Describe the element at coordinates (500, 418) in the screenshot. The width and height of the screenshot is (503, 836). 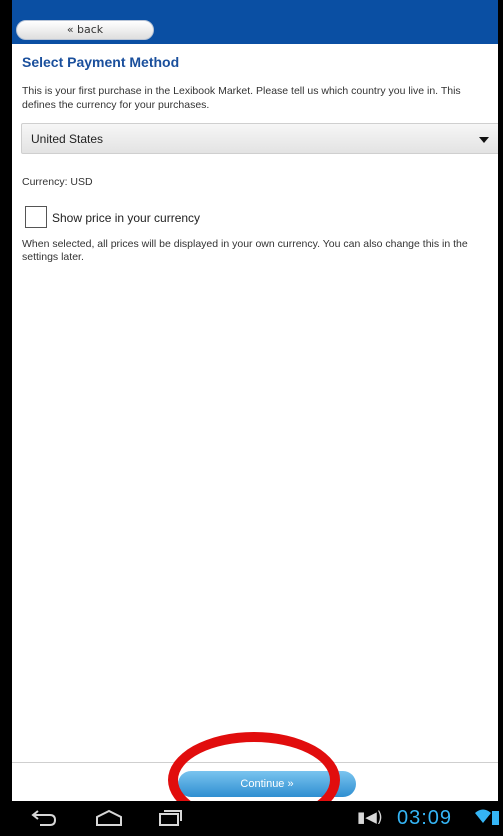
I see `right-bezel` at that location.